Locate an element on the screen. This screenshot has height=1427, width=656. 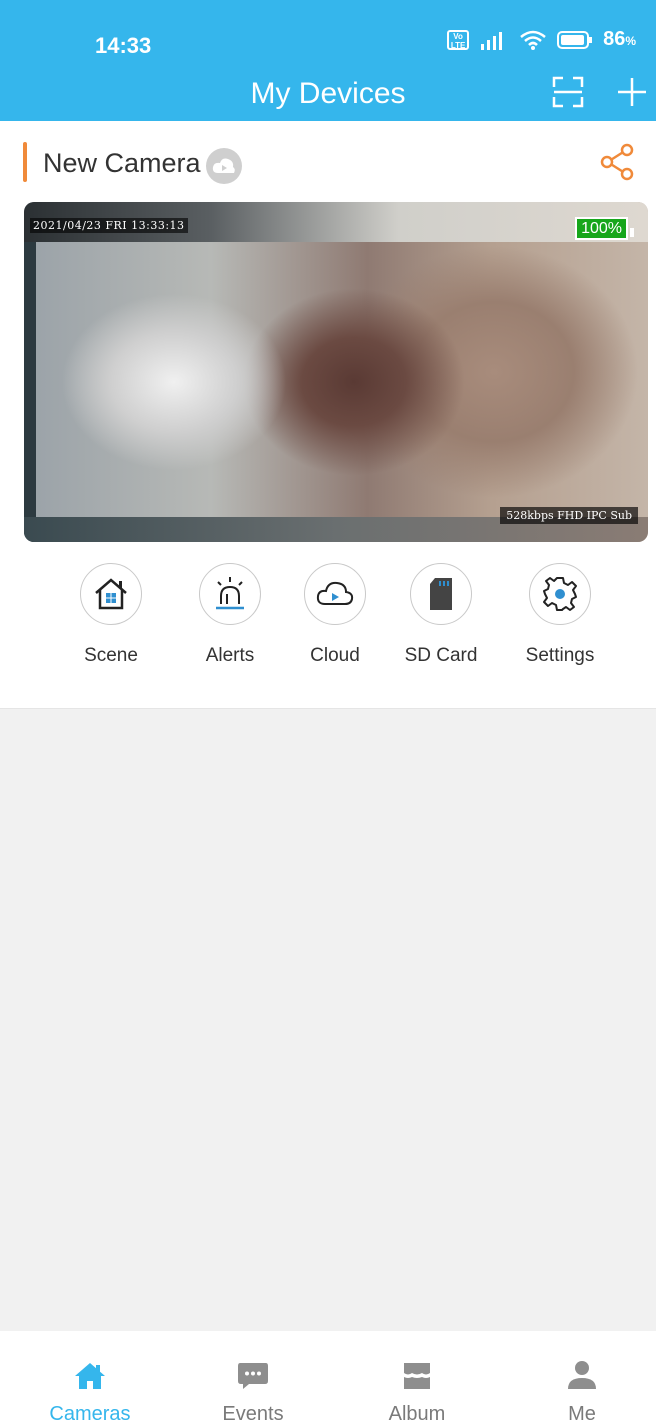
tab-events: Events is located at coordinates (253, 1378).